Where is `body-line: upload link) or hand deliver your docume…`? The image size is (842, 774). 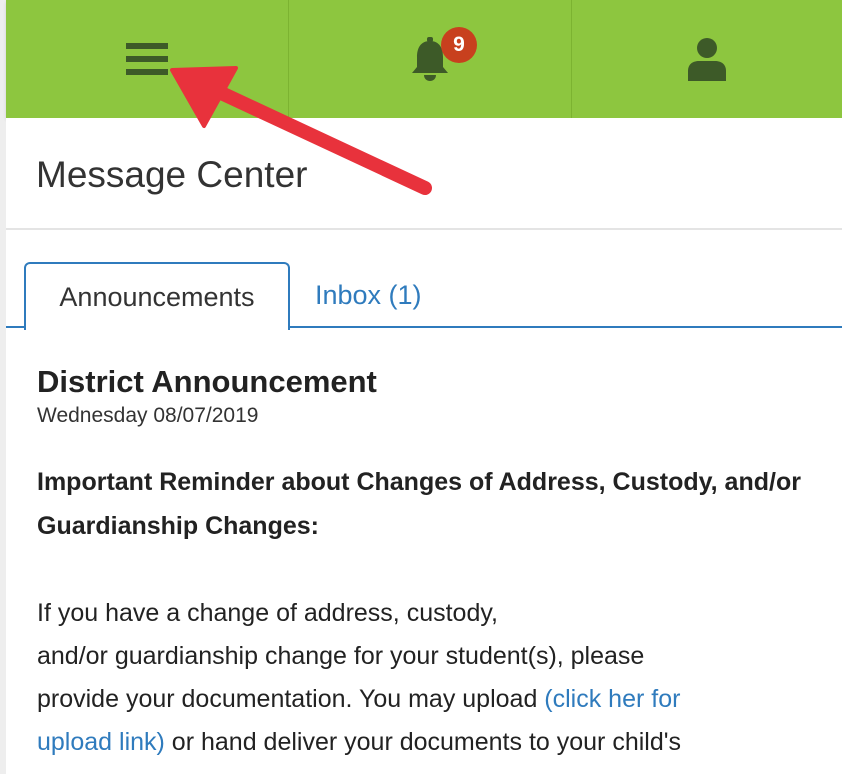 body-line: upload link) or hand deliver your docume… is located at coordinates (432, 742).